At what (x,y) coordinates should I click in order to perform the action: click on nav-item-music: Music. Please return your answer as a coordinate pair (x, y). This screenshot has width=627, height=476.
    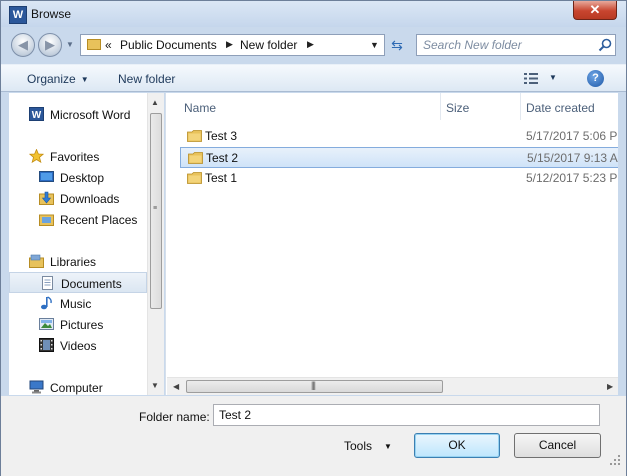
    Looking at the image, I should click on (78, 303).